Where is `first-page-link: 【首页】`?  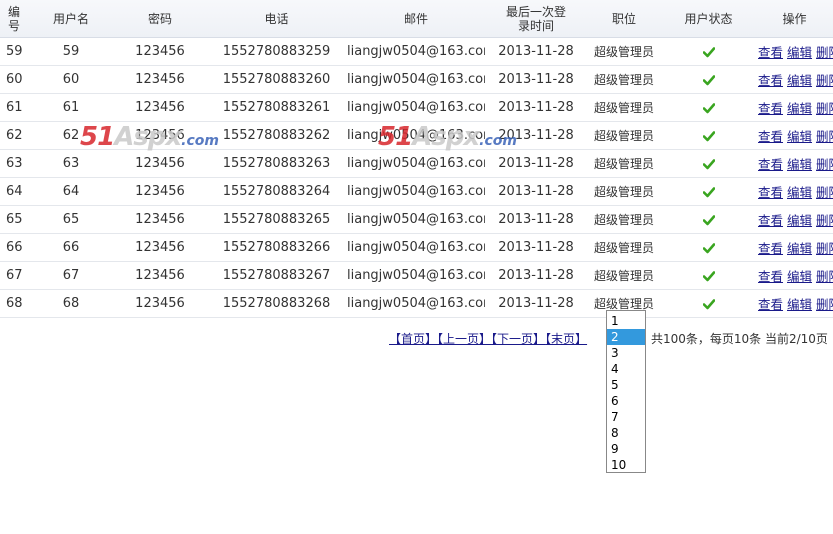
first-page-link: 【首页】 is located at coordinates (413, 339).